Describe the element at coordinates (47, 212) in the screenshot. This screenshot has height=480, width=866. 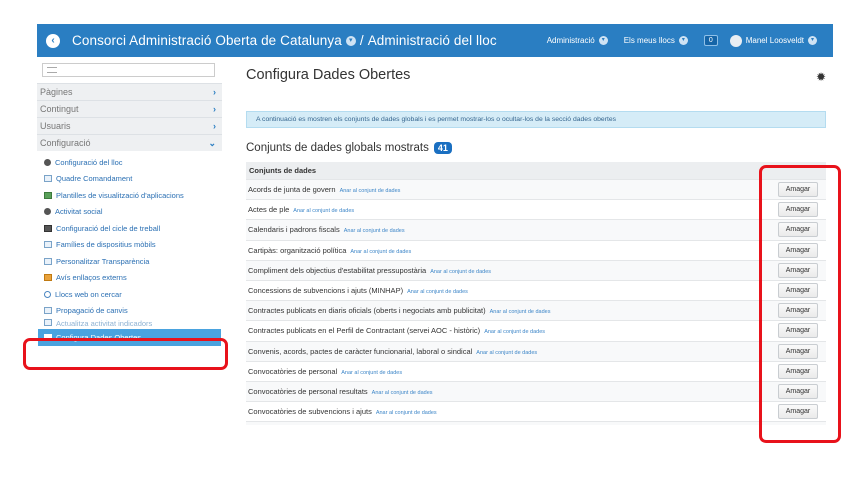
I see `social-icon` at that location.